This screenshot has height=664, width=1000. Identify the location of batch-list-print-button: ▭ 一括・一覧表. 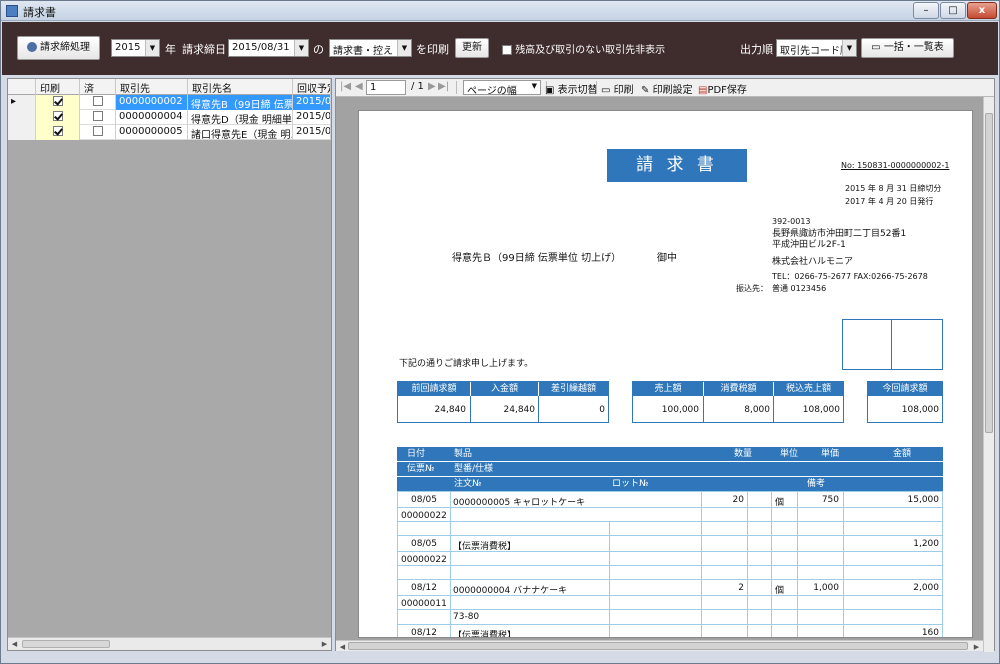
(907, 48).